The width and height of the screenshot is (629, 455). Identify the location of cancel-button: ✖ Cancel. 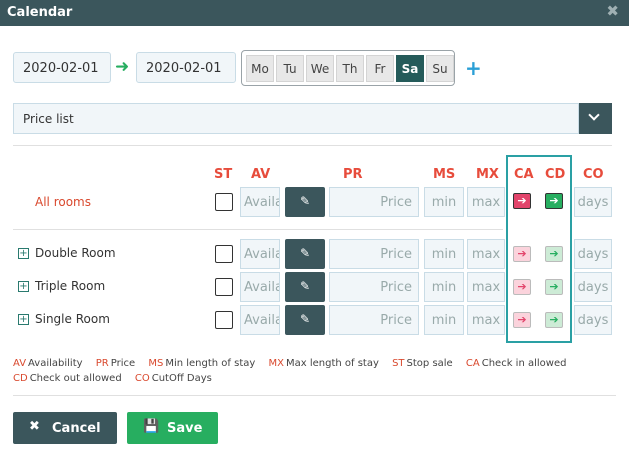
(65, 428).